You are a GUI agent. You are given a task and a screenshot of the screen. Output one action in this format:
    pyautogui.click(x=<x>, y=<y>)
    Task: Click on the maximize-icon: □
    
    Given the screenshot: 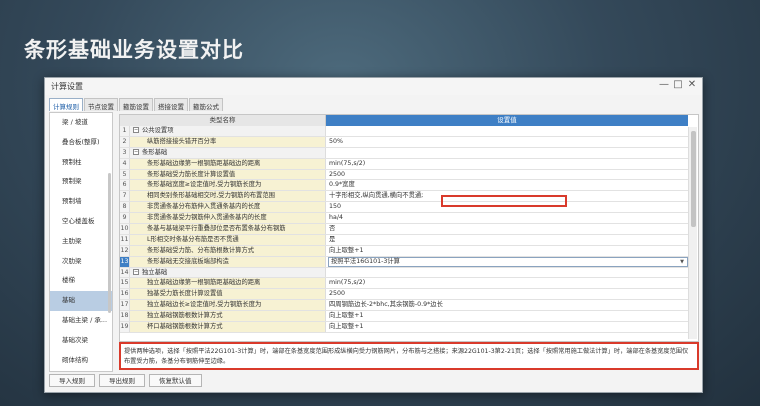 What is the action you would take?
    pyautogui.click(x=678, y=84)
    